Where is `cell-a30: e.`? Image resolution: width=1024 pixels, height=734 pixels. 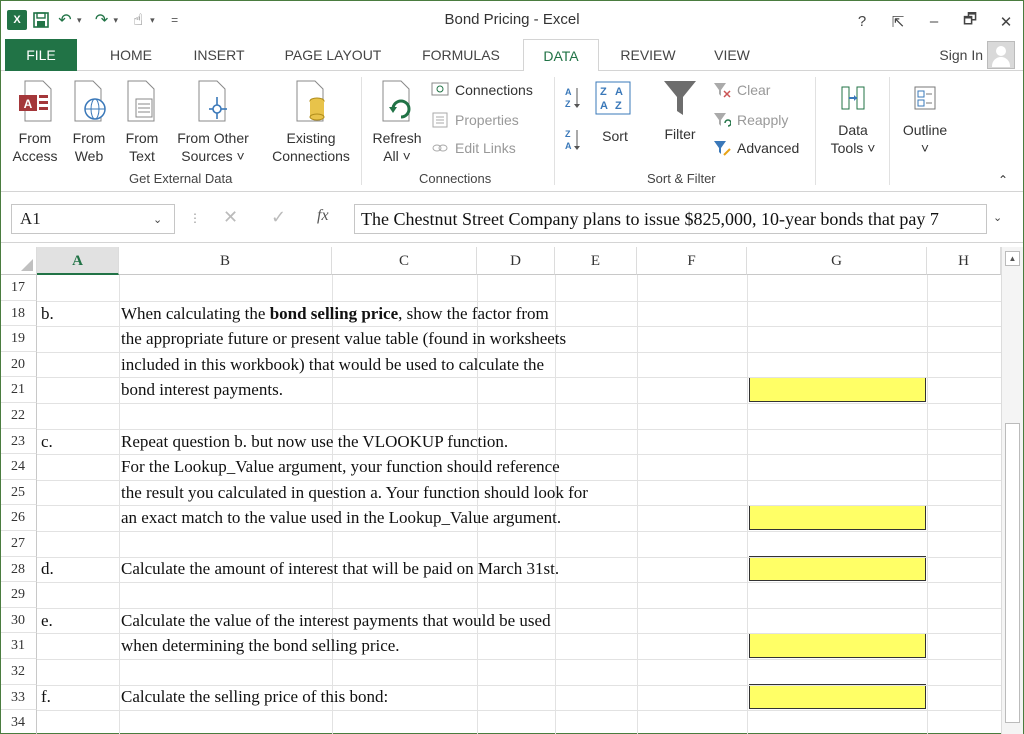
cell-a30: e. is located at coordinates (47, 621).